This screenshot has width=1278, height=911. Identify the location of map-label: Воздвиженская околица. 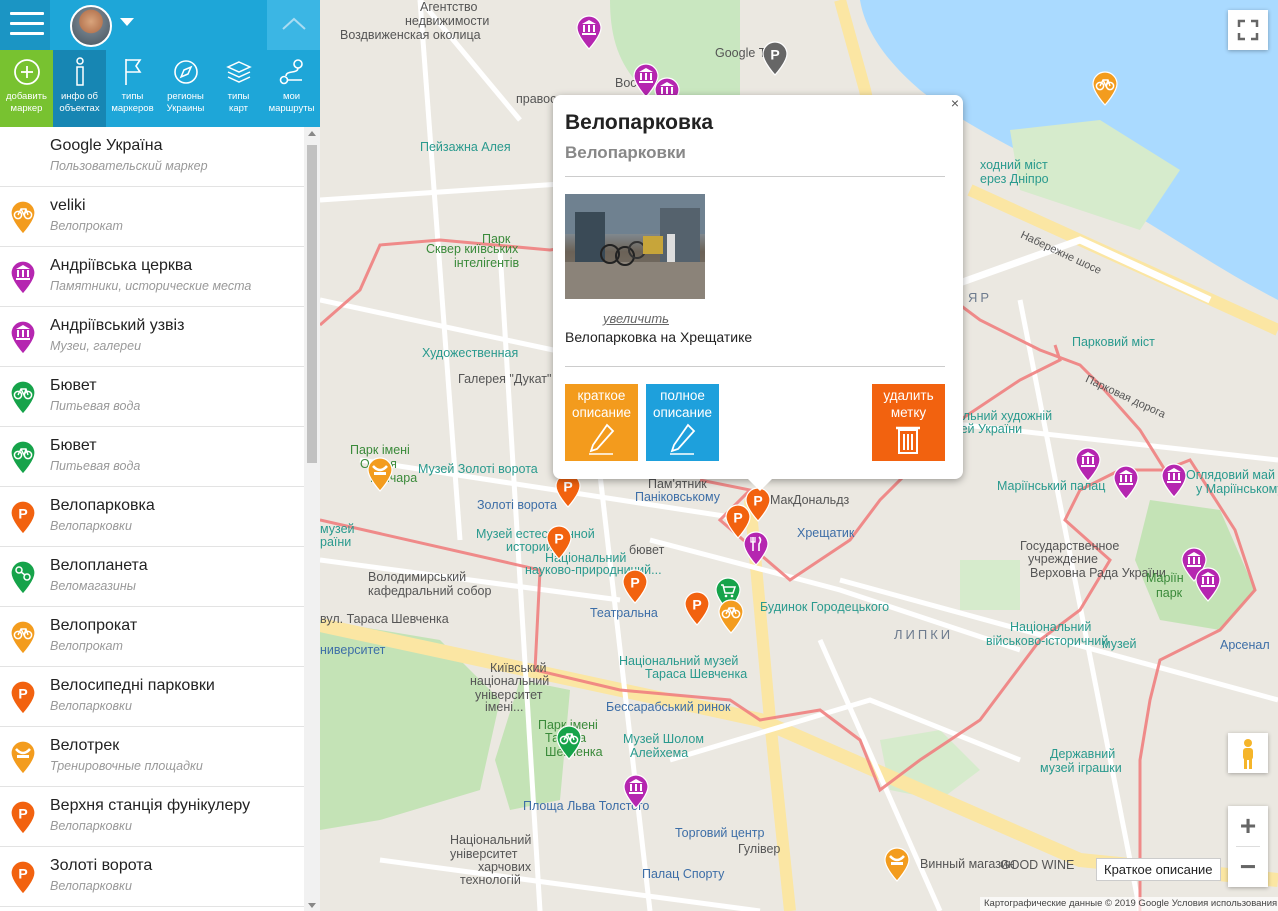
(410, 35).